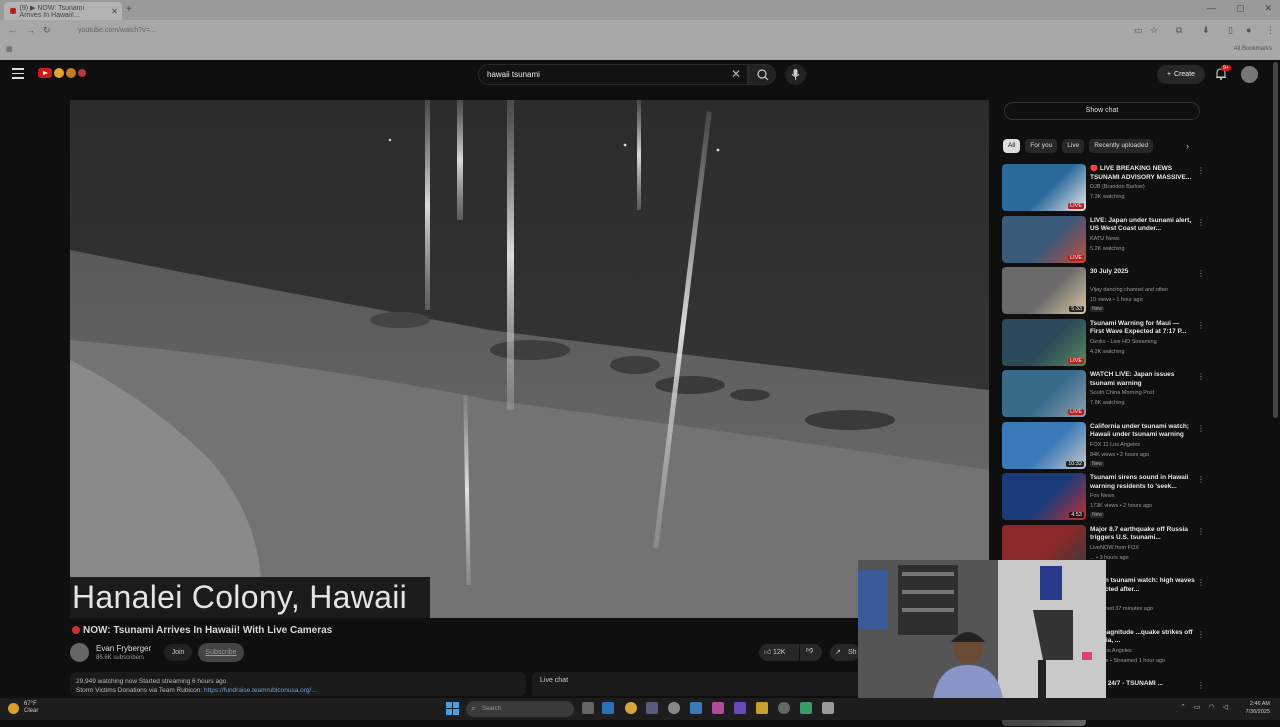 Image resolution: width=1280 pixels, height=727 pixels. What do you see at coordinates (795, 74) in the screenshot?
I see `voice-search-button` at bounding box center [795, 74].